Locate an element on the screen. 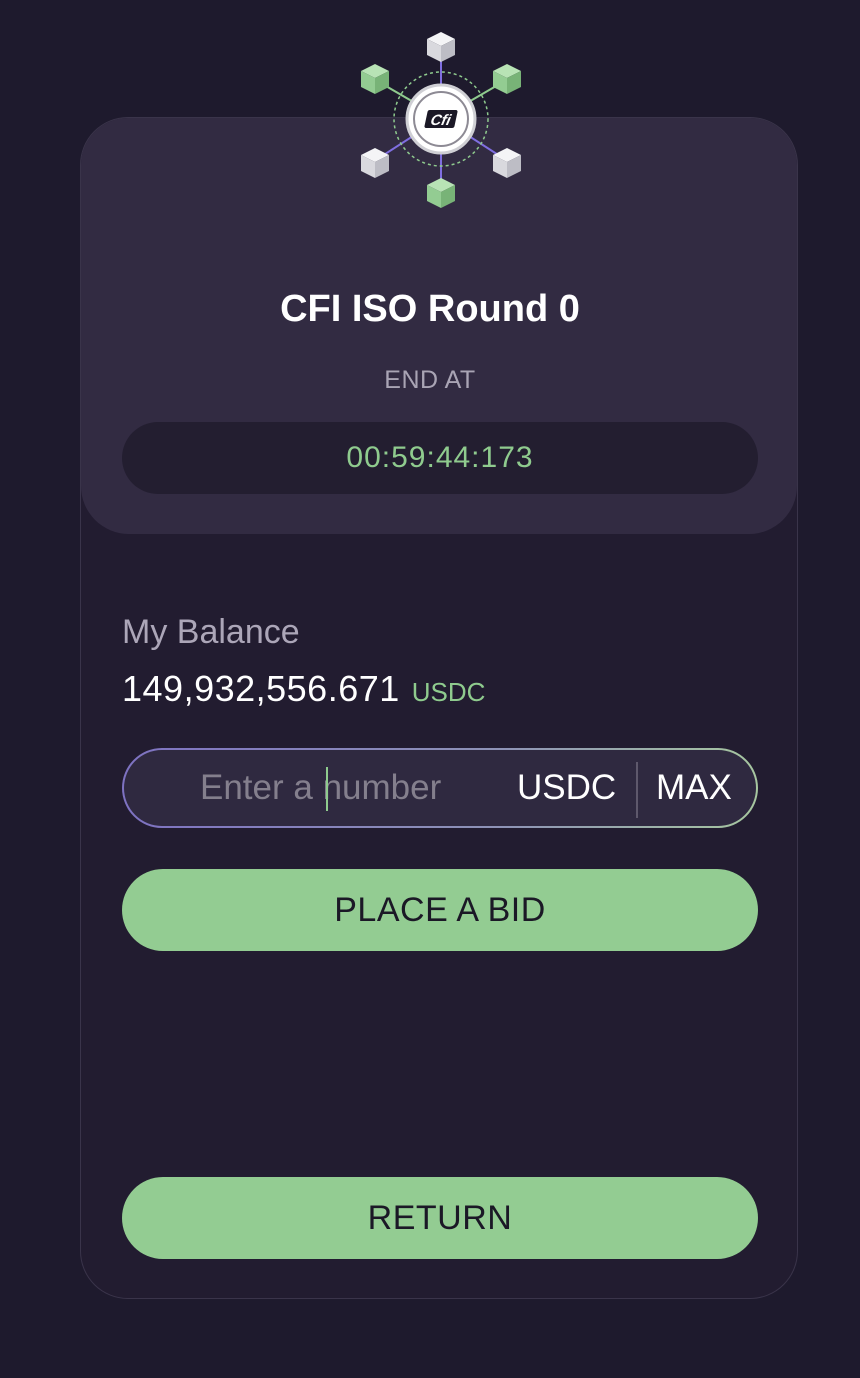 Image resolution: width=860 pixels, height=1378 pixels. bid-amount-field-inner: USDC MAX is located at coordinates (440, 788).